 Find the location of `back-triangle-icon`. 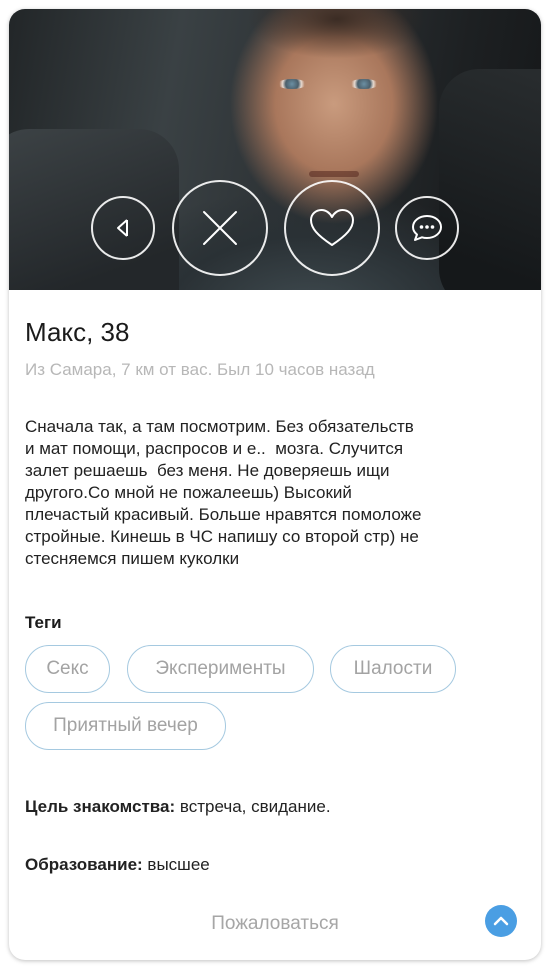

back-triangle-icon is located at coordinates (122, 228).